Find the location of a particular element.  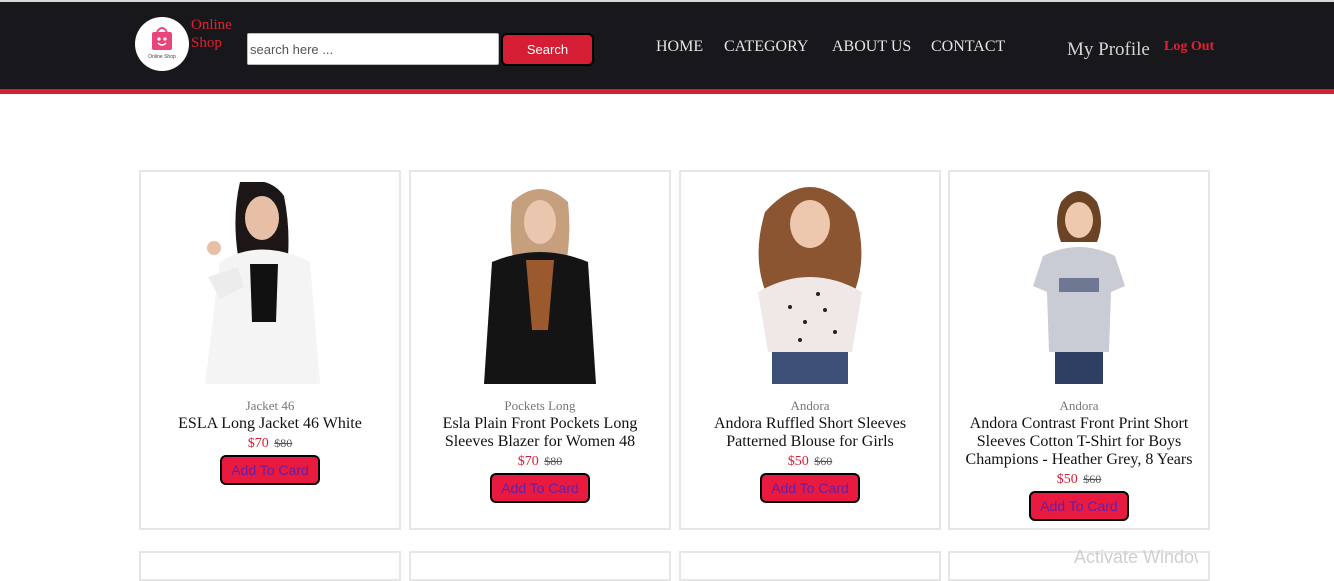

search-button: Search is located at coordinates (547, 49).